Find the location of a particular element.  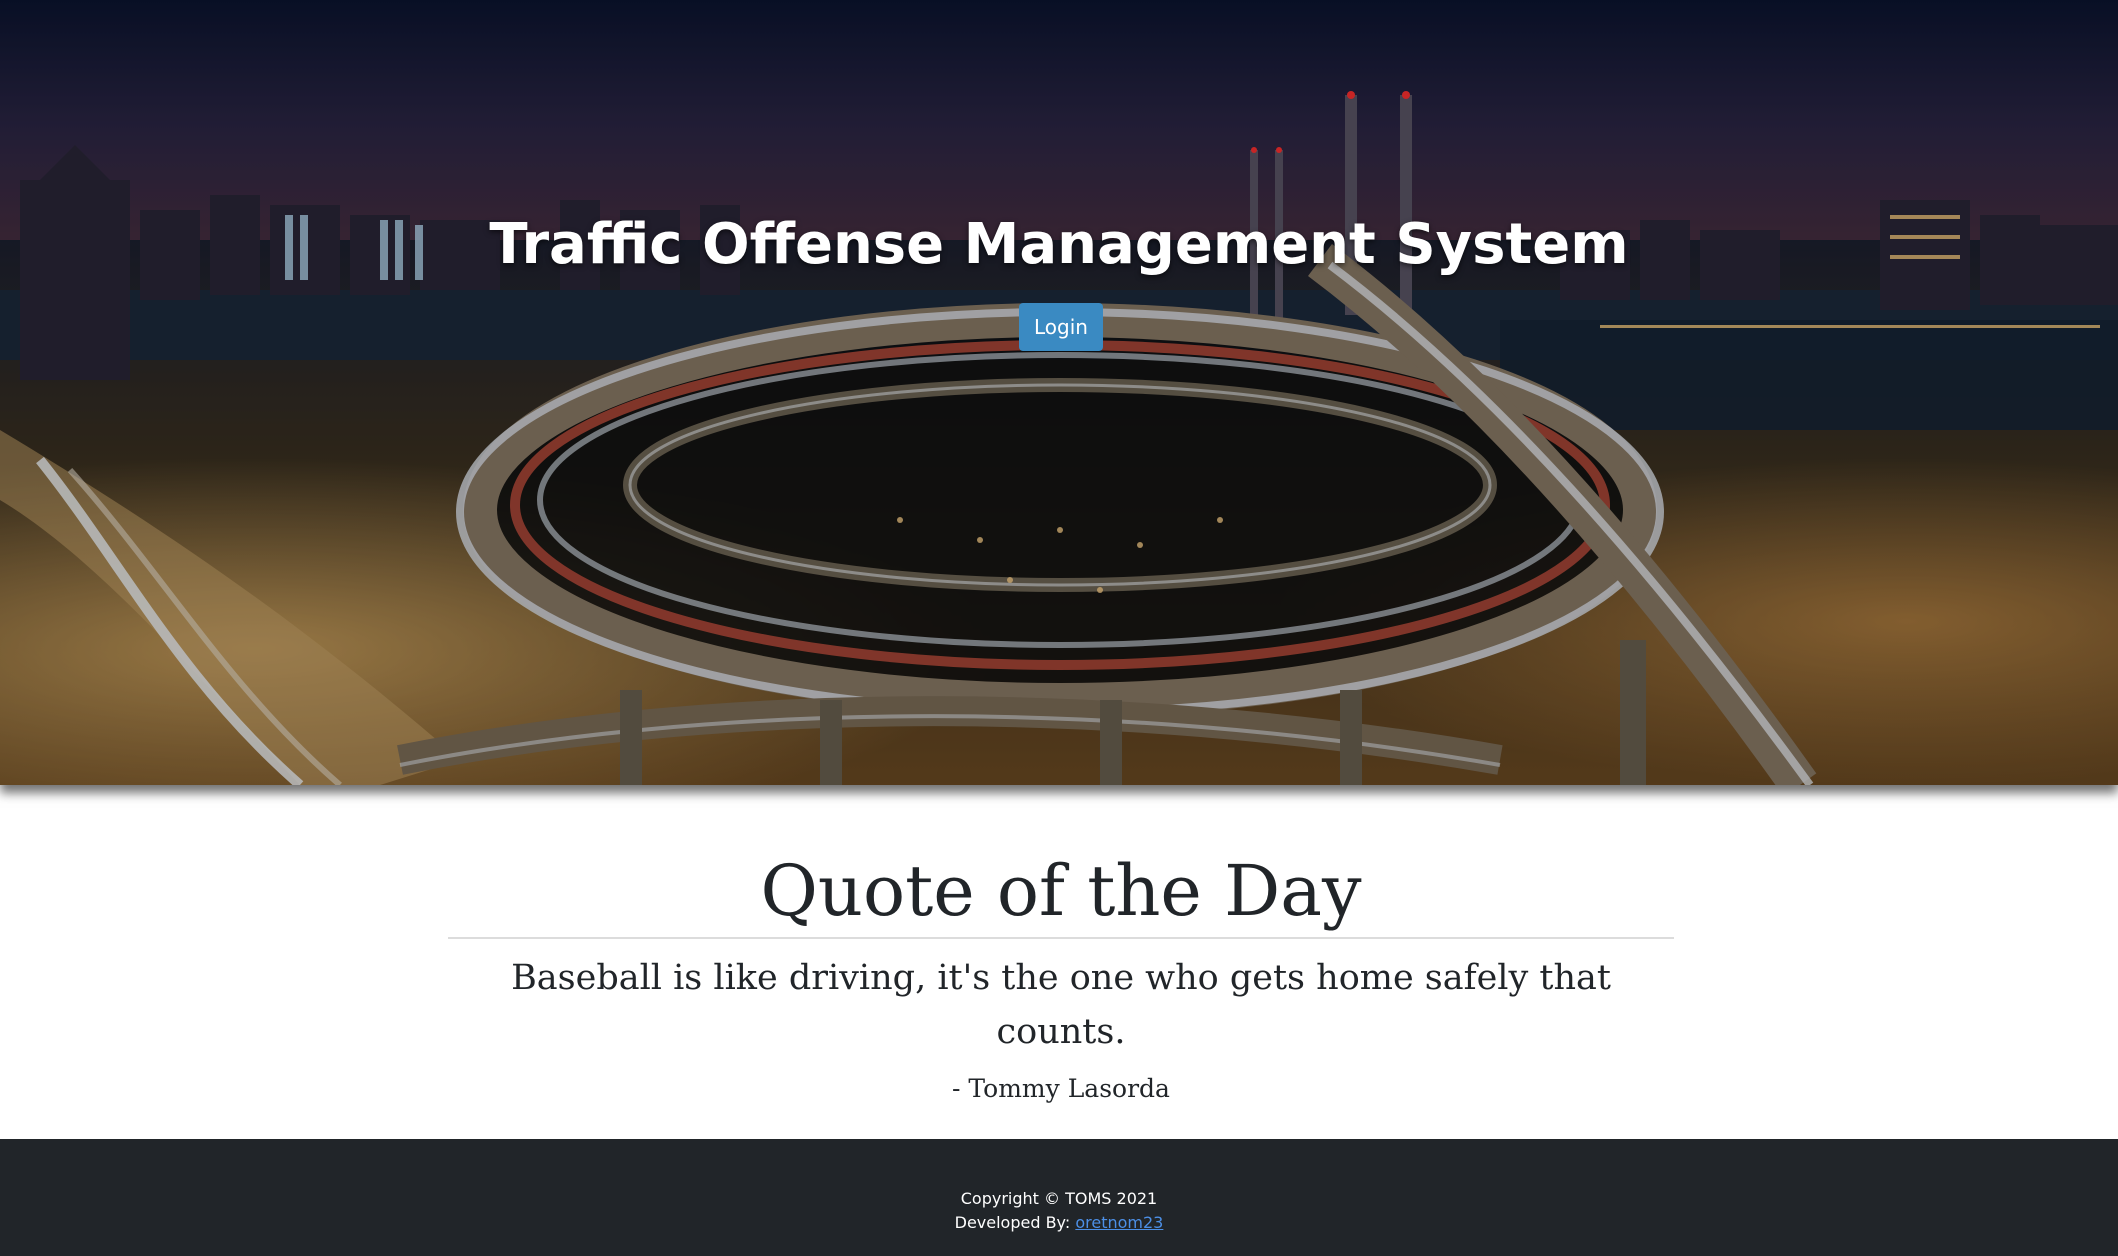

developed-by-label: Developed By: is located at coordinates (1012, 1222).